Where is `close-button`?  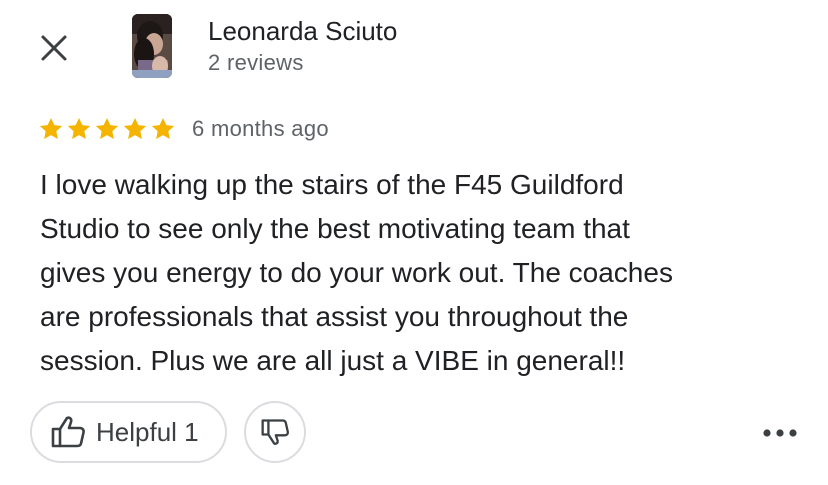
close-button is located at coordinates (54, 48).